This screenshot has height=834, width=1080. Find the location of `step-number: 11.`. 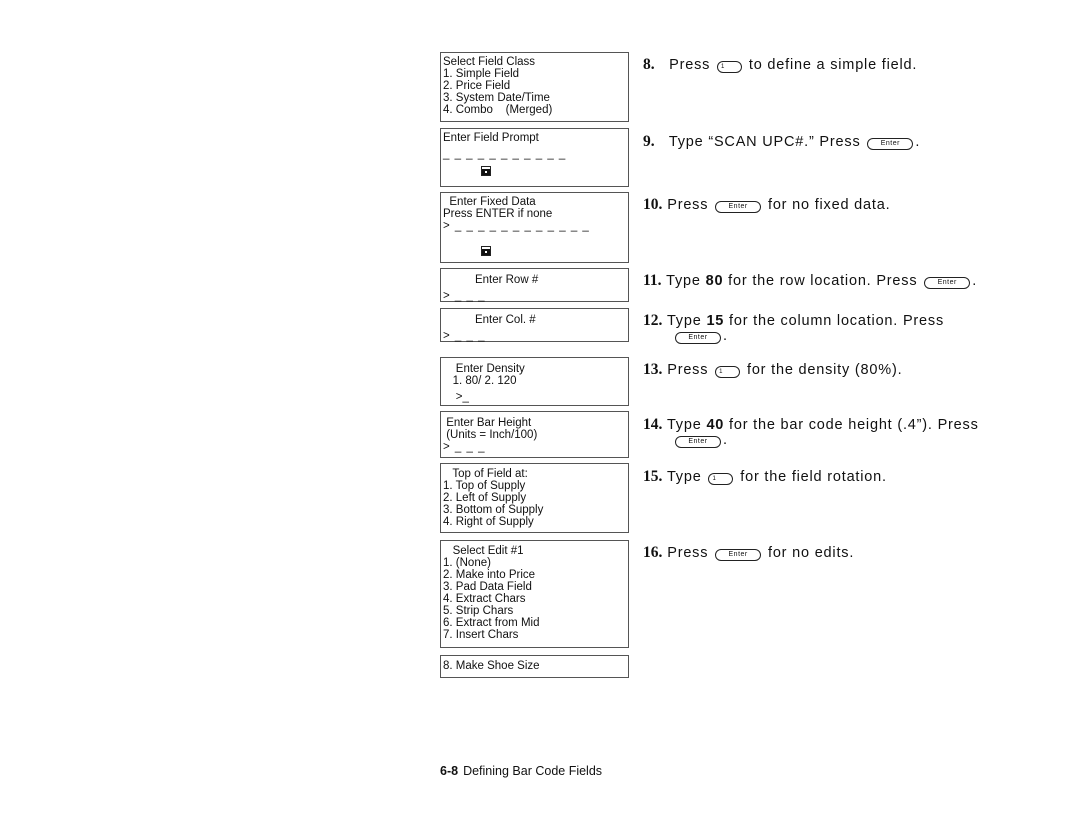

step-number: 11. is located at coordinates (652, 280).